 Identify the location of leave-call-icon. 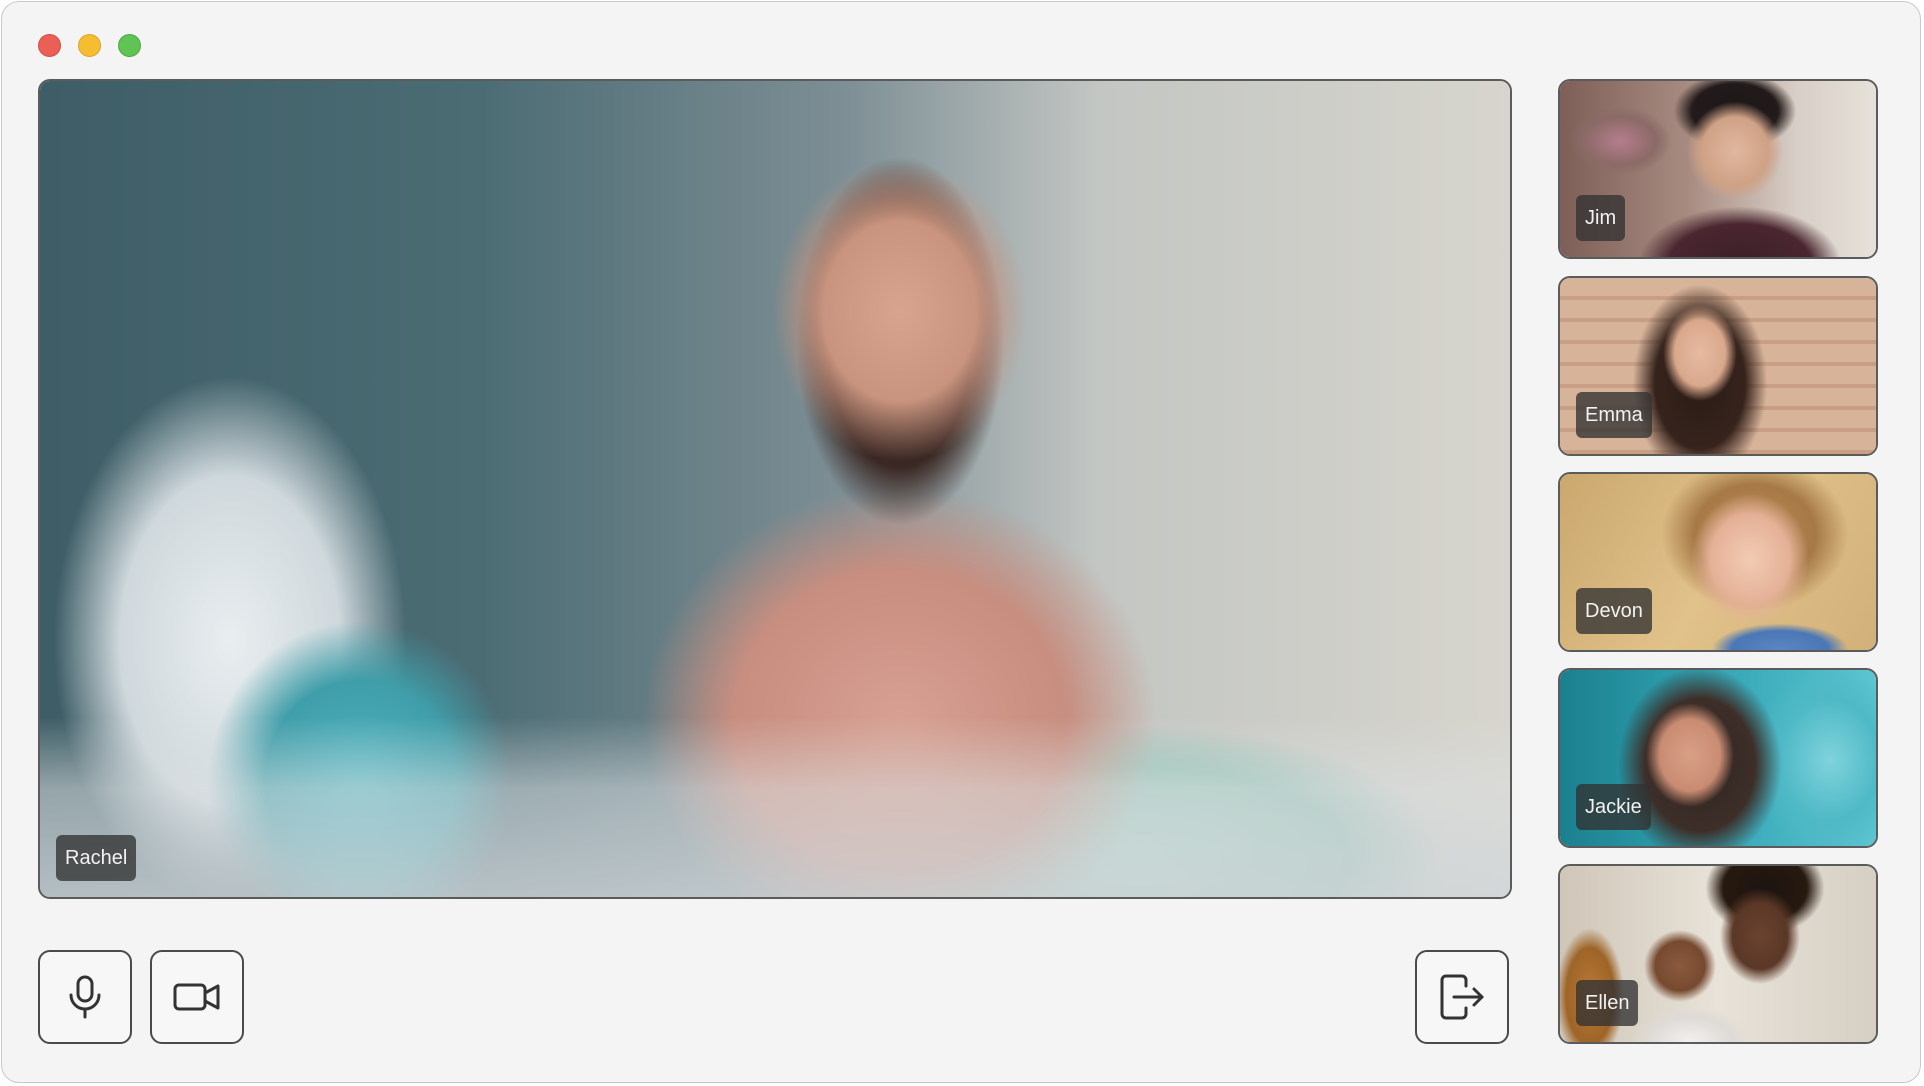
(1462, 997).